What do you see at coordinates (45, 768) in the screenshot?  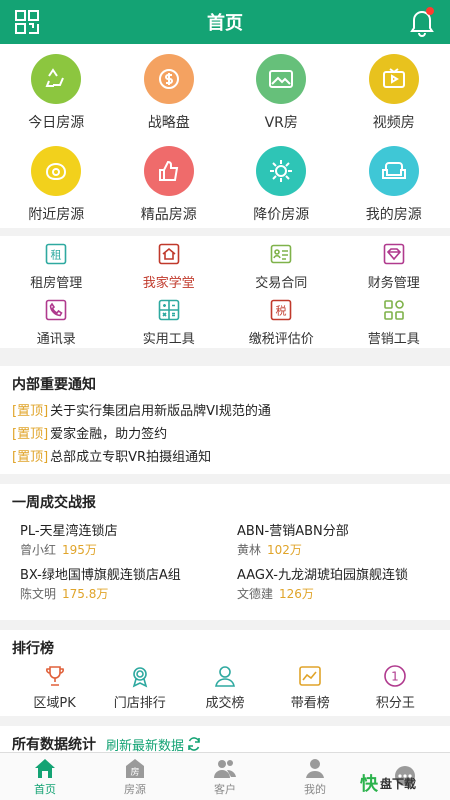 I see `home-icon` at bounding box center [45, 768].